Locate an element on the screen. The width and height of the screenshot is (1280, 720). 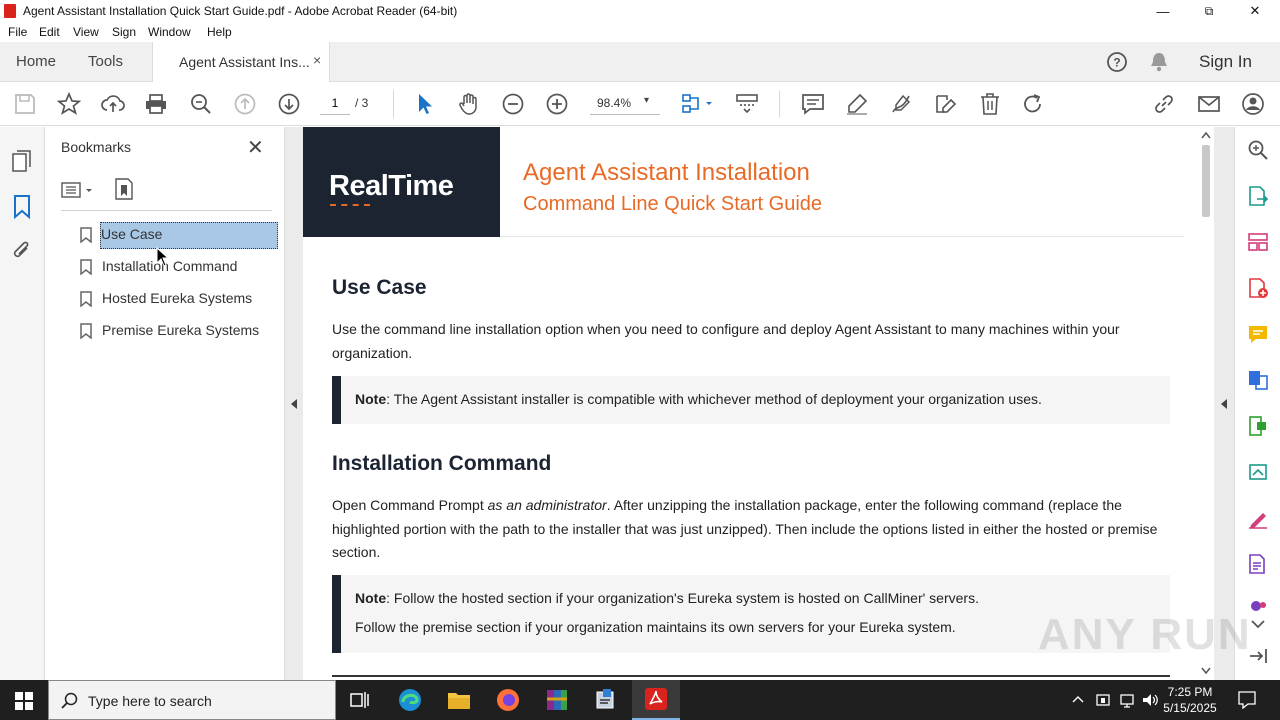
tab-tools: Tools is located at coordinates (105, 61).